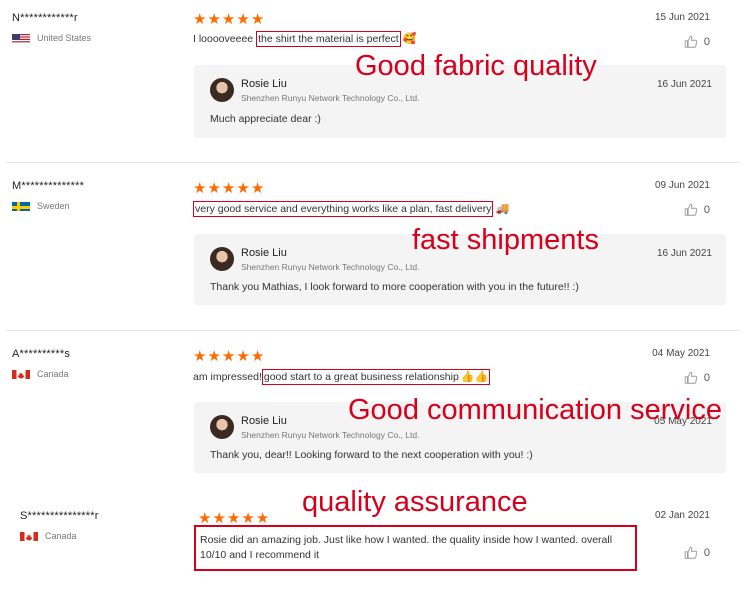 The image size is (750, 596). Describe the element at coordinates (41, 354) in the screenshot. I see `reviewer-name: A**********s` at that location.